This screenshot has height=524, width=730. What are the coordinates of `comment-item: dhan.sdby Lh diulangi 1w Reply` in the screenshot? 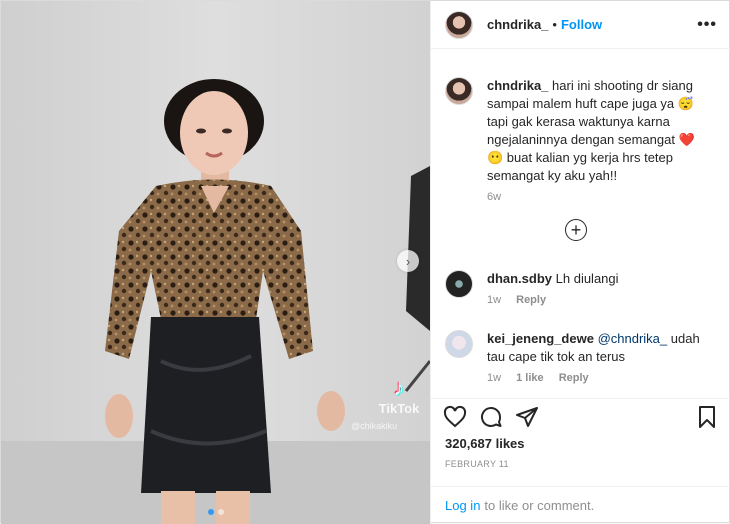 It's located at (585, 288).